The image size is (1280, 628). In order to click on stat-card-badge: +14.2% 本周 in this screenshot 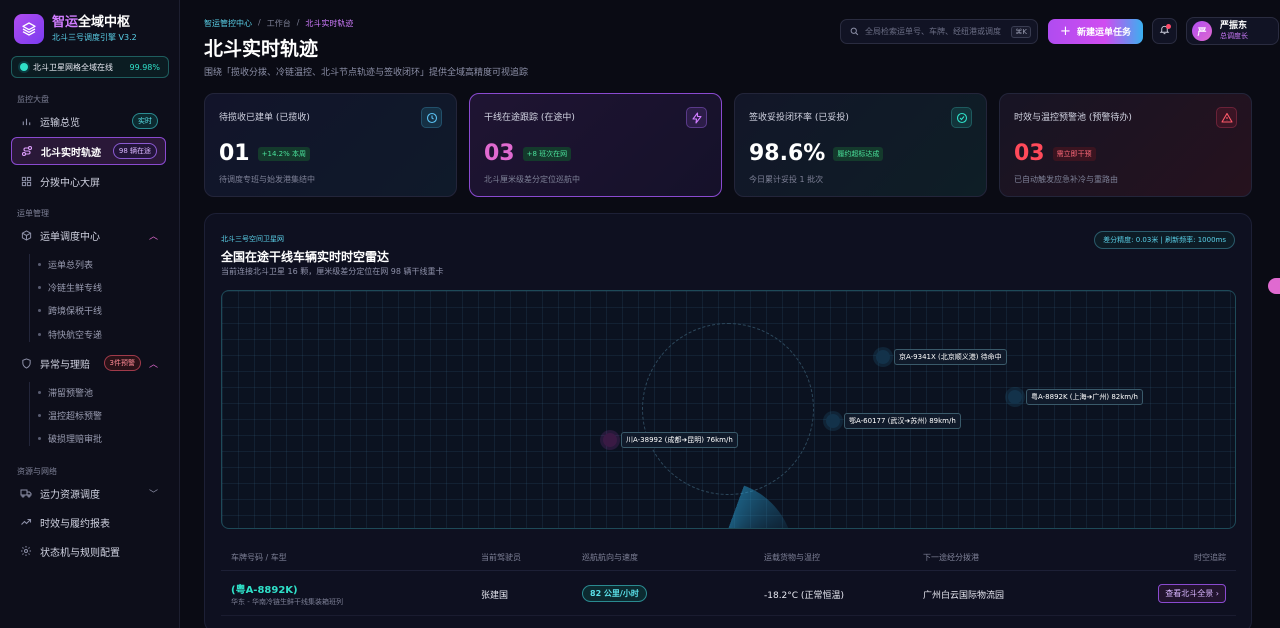, I will do `click(283, 153)`.